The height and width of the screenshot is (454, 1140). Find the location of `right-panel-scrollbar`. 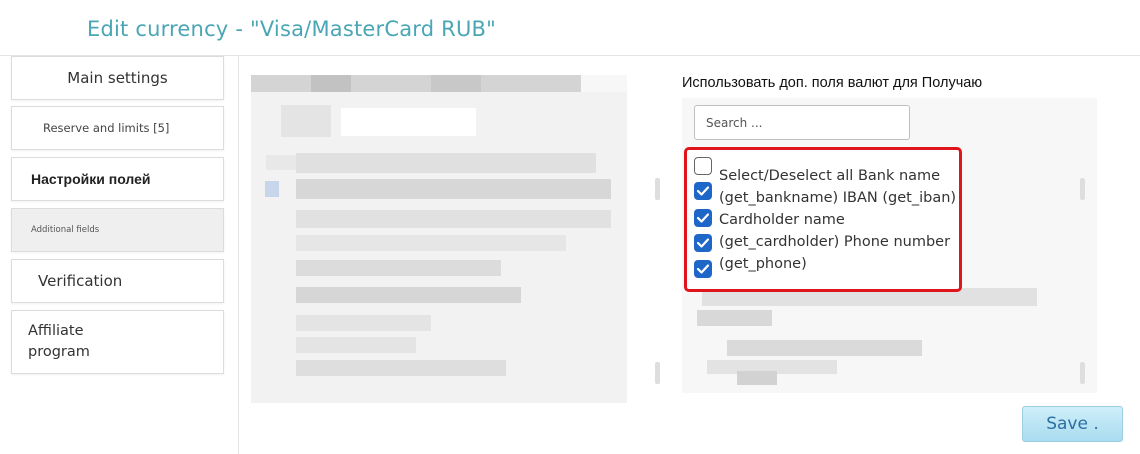

right-panel-scrollbar is located at coordinates (1082, 189).